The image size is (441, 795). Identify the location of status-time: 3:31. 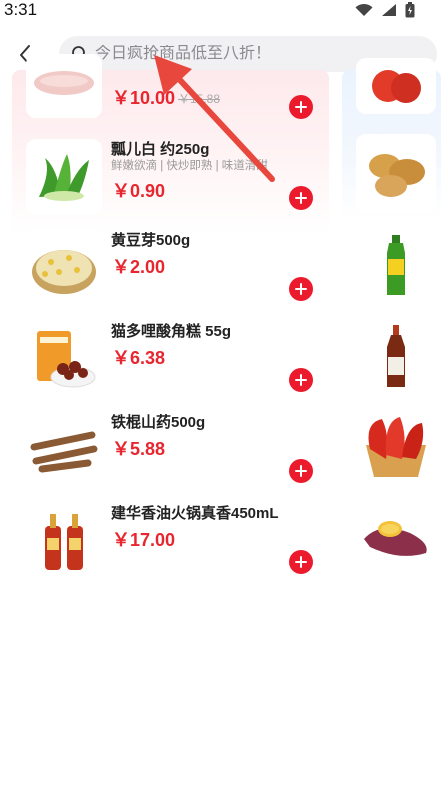
(21, 9).